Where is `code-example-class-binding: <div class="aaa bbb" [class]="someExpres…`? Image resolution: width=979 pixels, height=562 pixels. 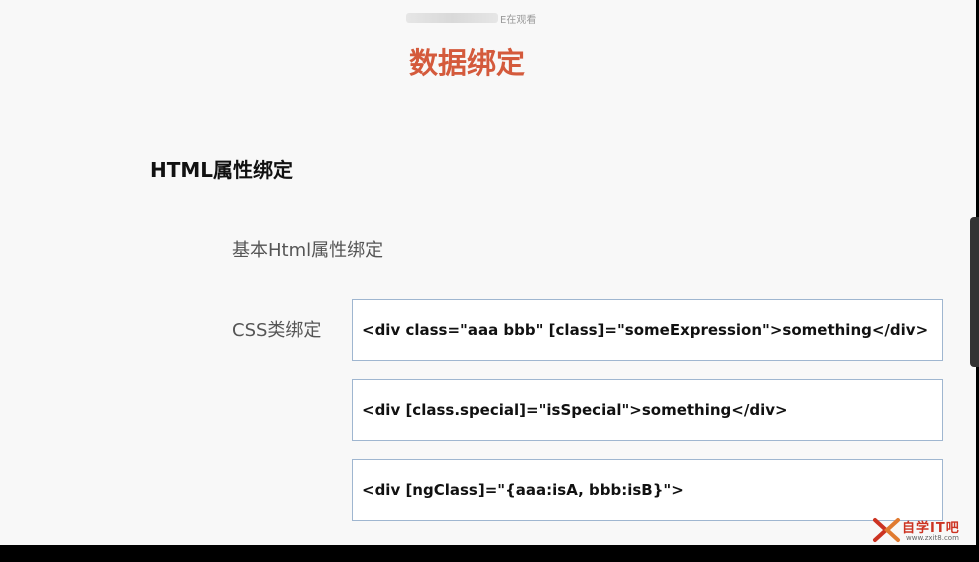 code-example-class-binding: <div class="aaa bbb" [class]="someExpres… is located at coordinates (647, 330).